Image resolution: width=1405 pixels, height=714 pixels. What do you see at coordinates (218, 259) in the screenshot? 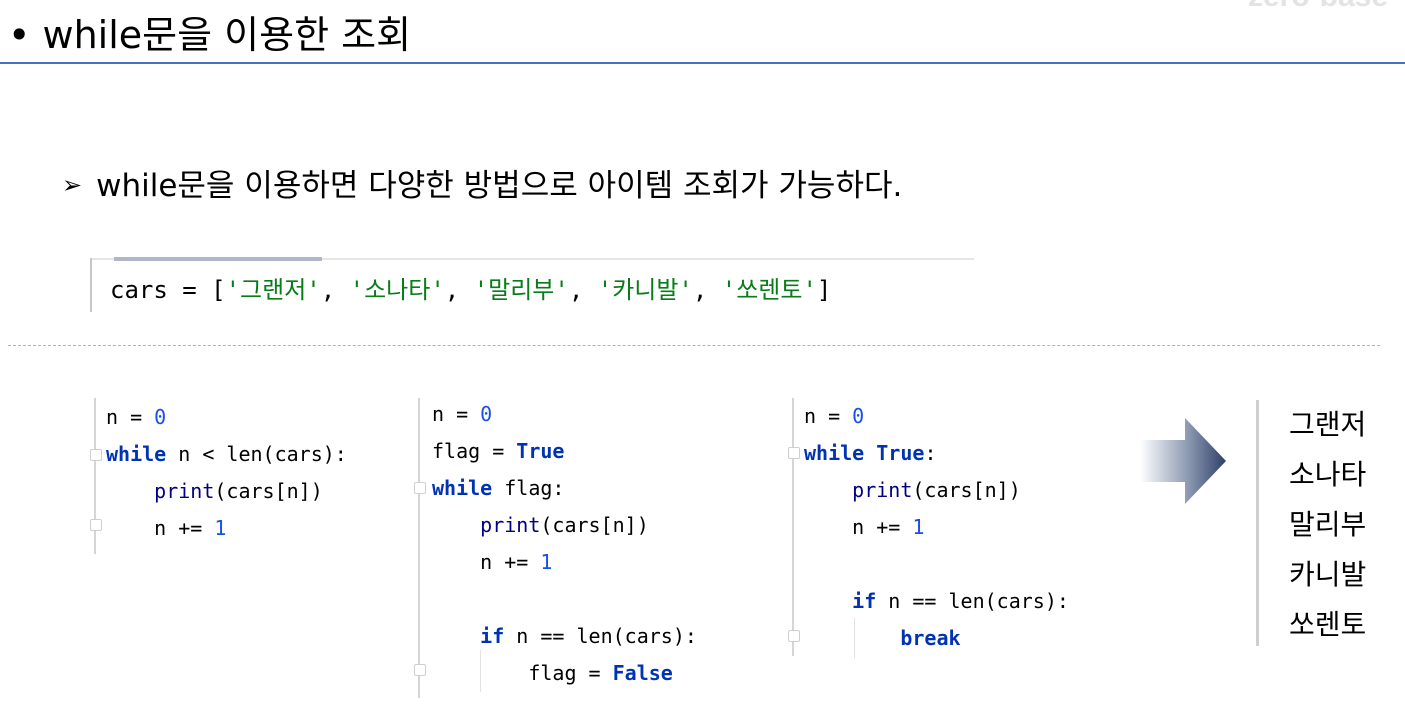
I see `editor-scroll-highlight` at bounding box center [218, 259].